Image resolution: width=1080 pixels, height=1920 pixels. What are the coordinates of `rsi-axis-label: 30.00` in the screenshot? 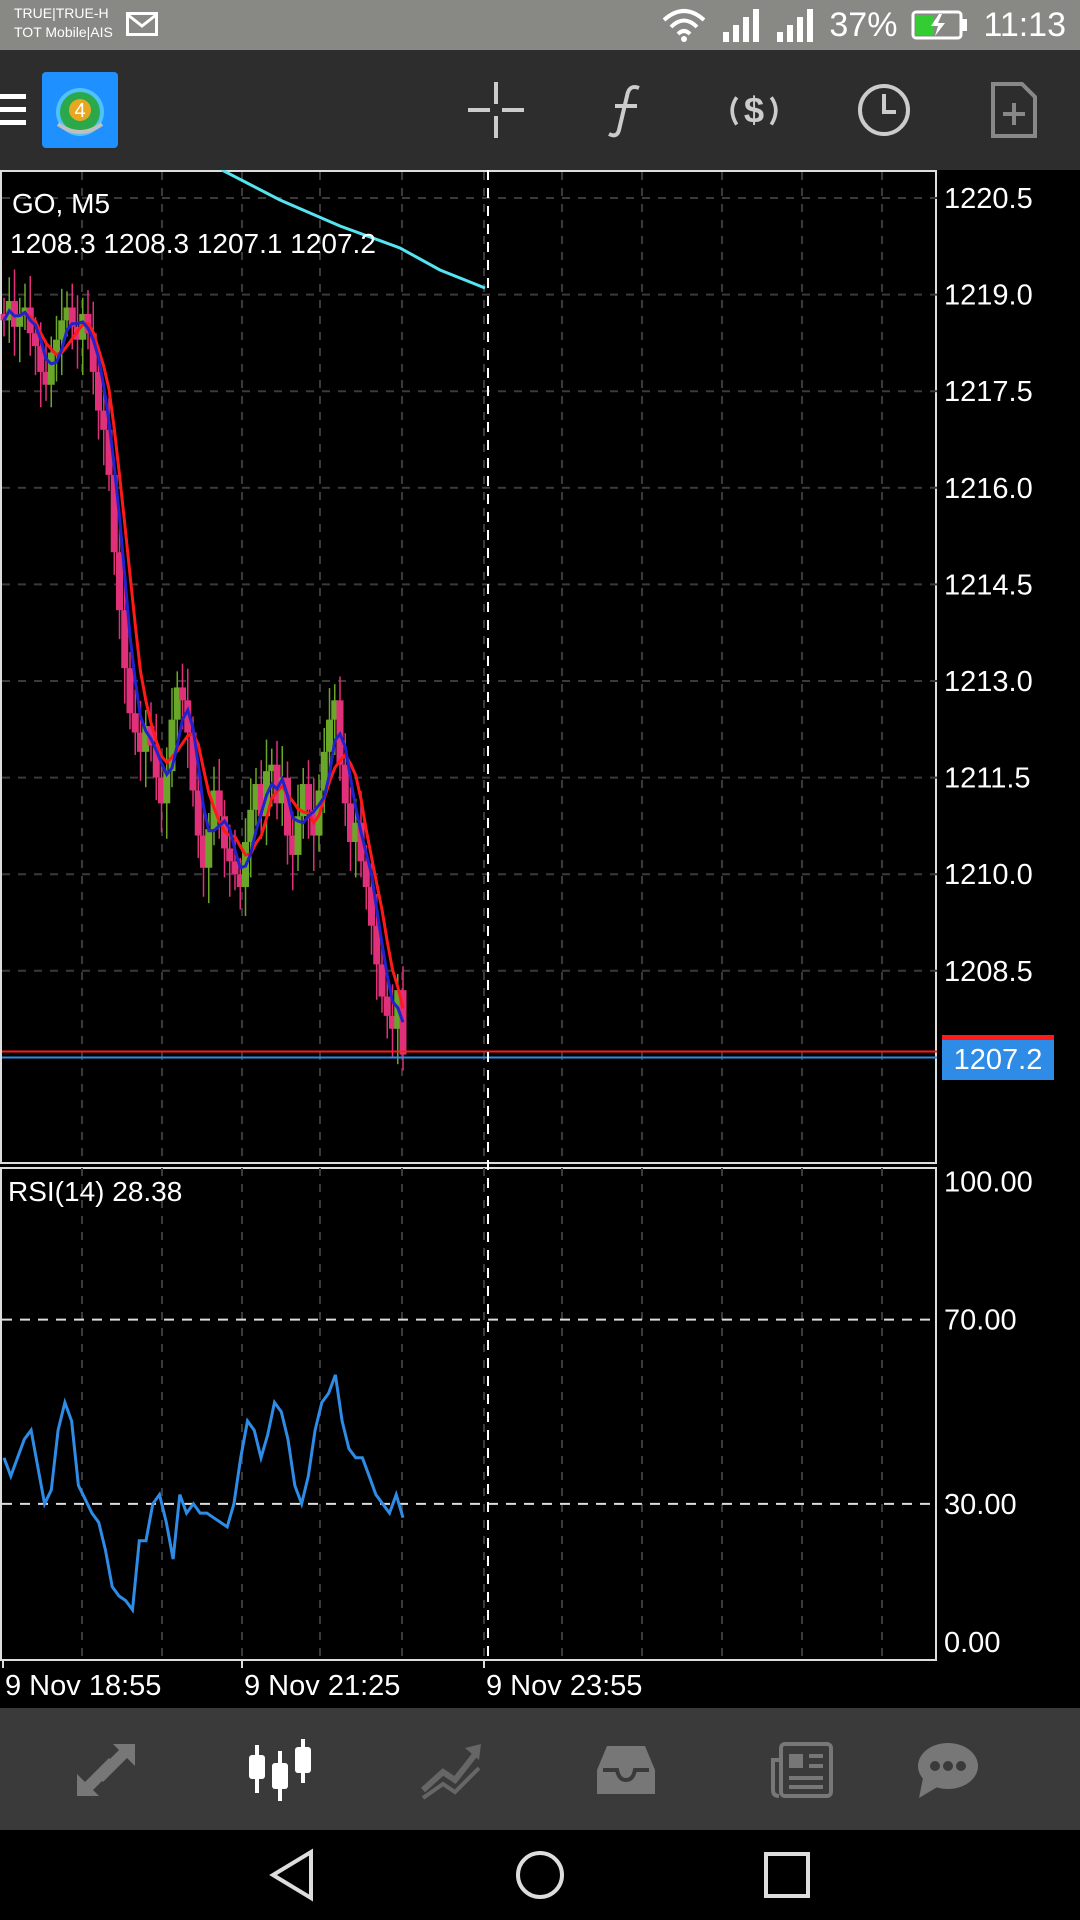 It's located at (980, 1505).